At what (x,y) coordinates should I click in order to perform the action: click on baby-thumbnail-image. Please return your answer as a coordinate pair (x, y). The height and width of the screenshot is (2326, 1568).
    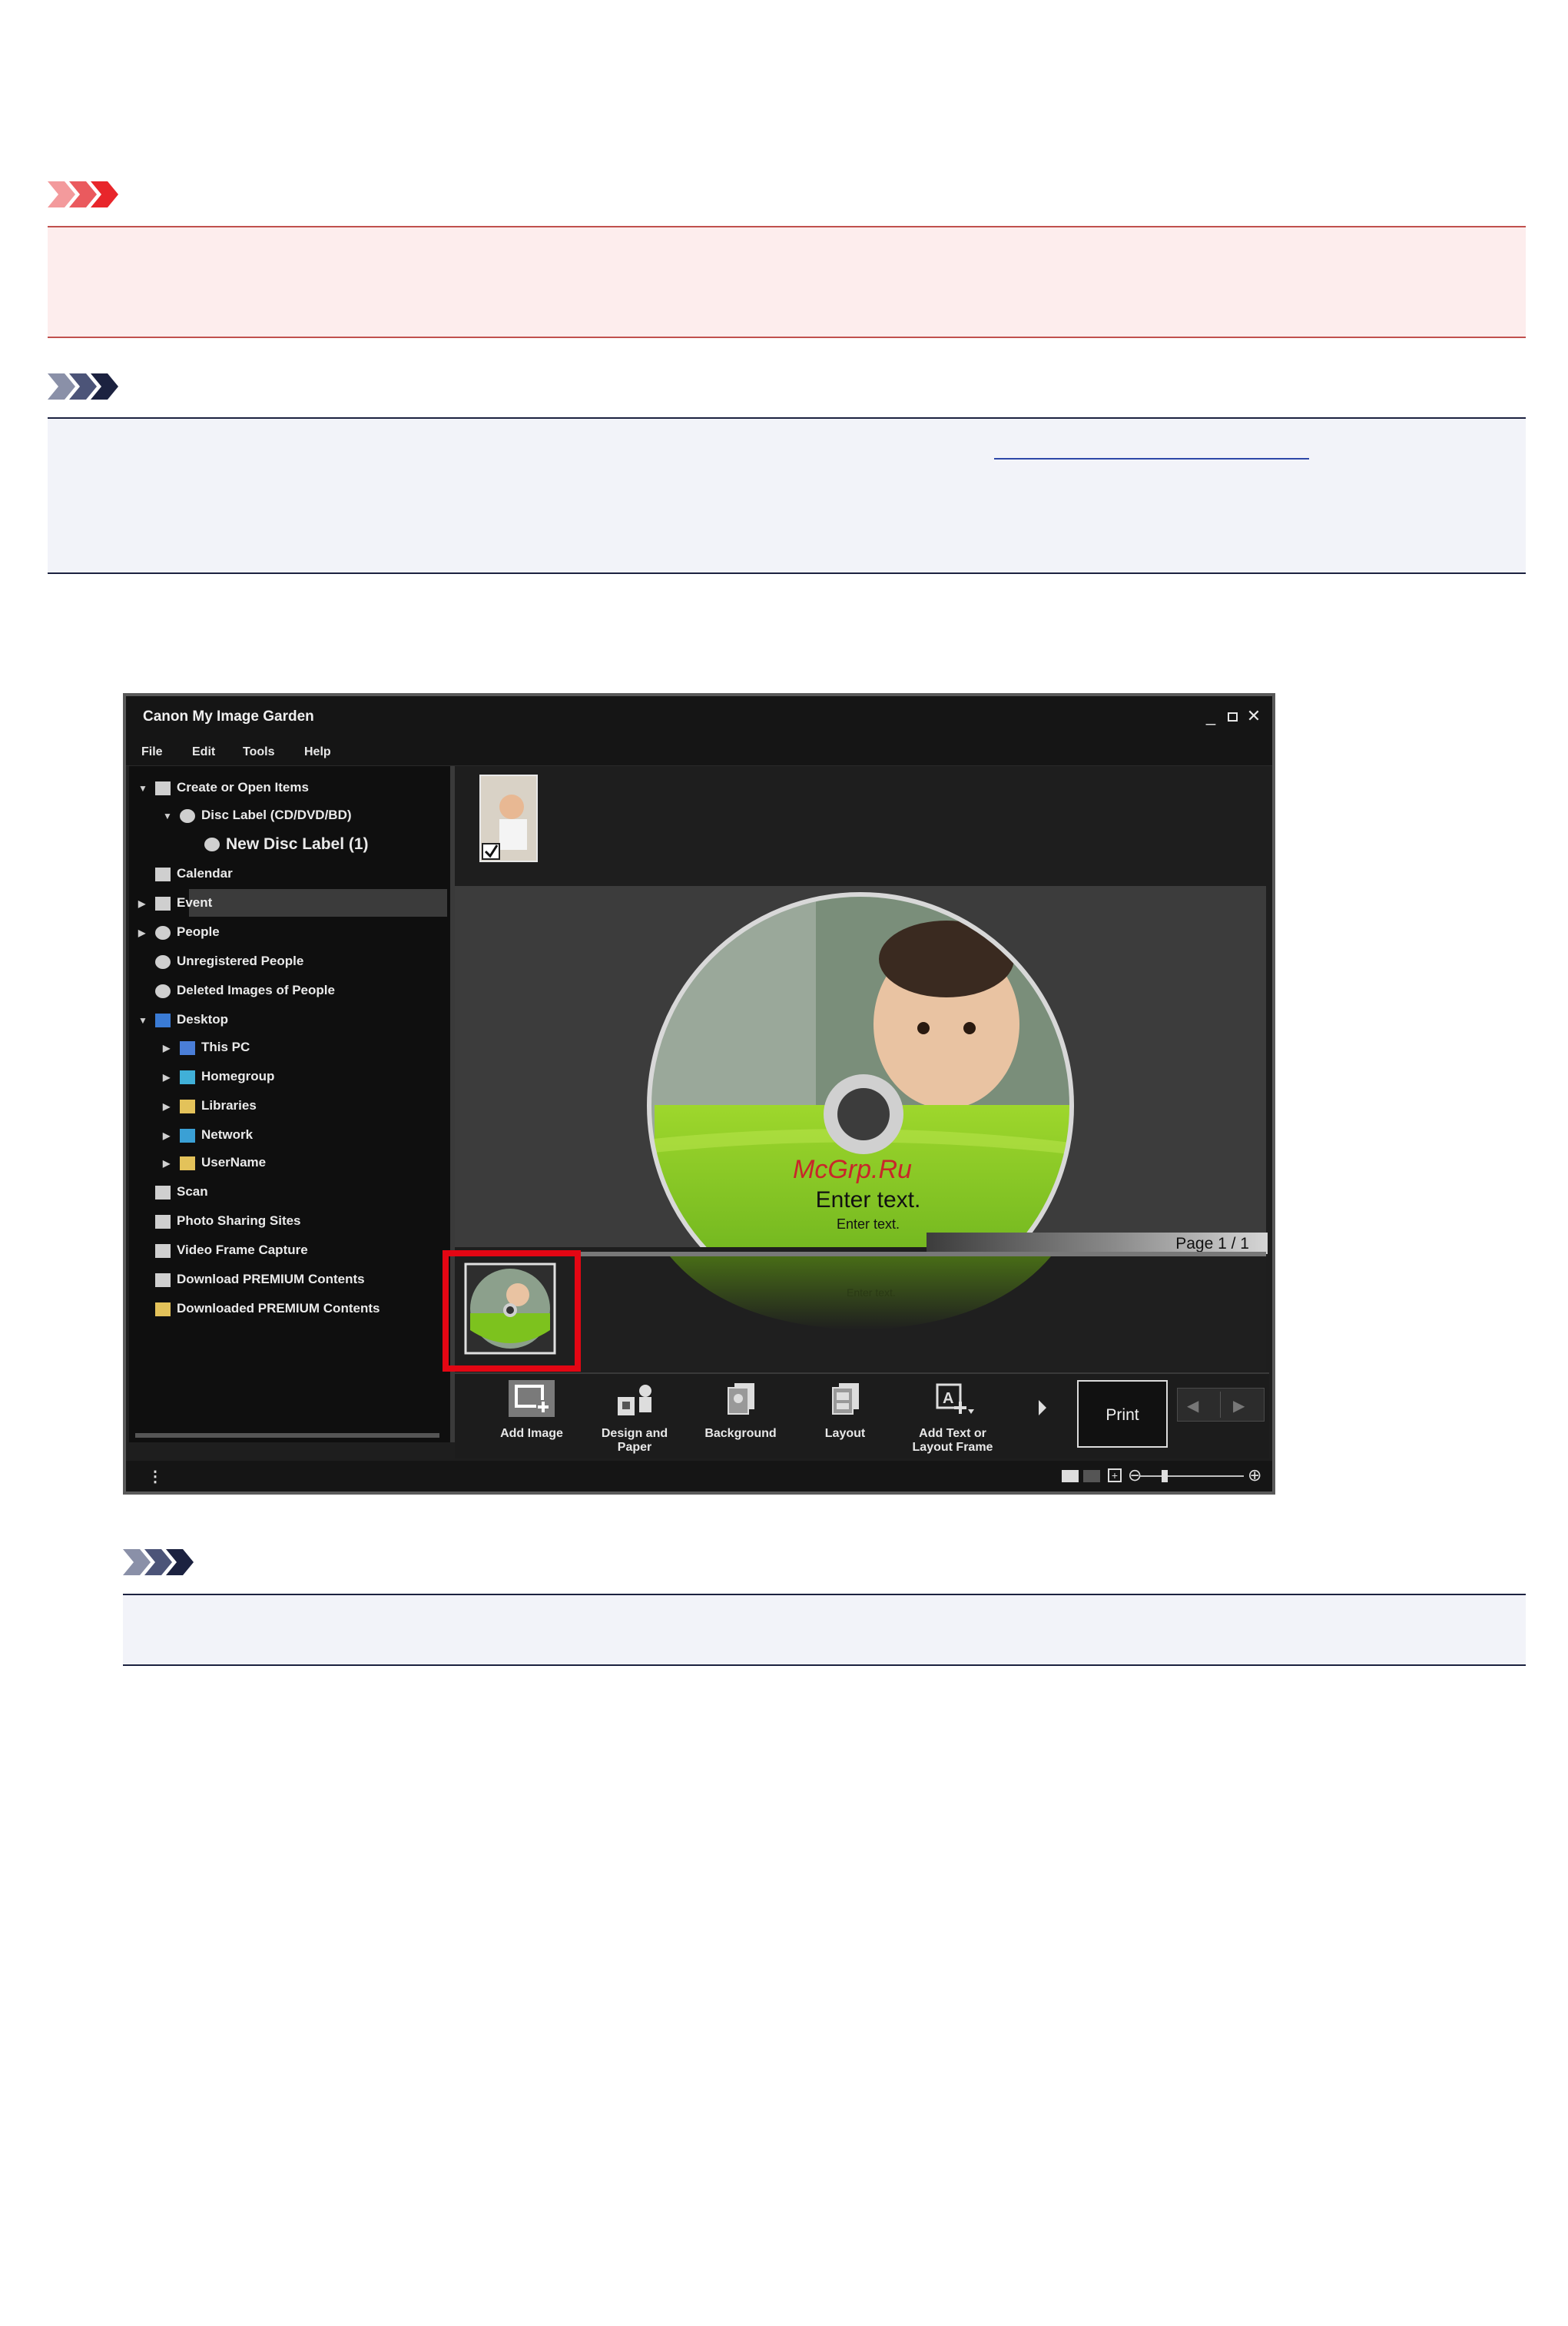
    Looking at the image, I should click on (508, 818).